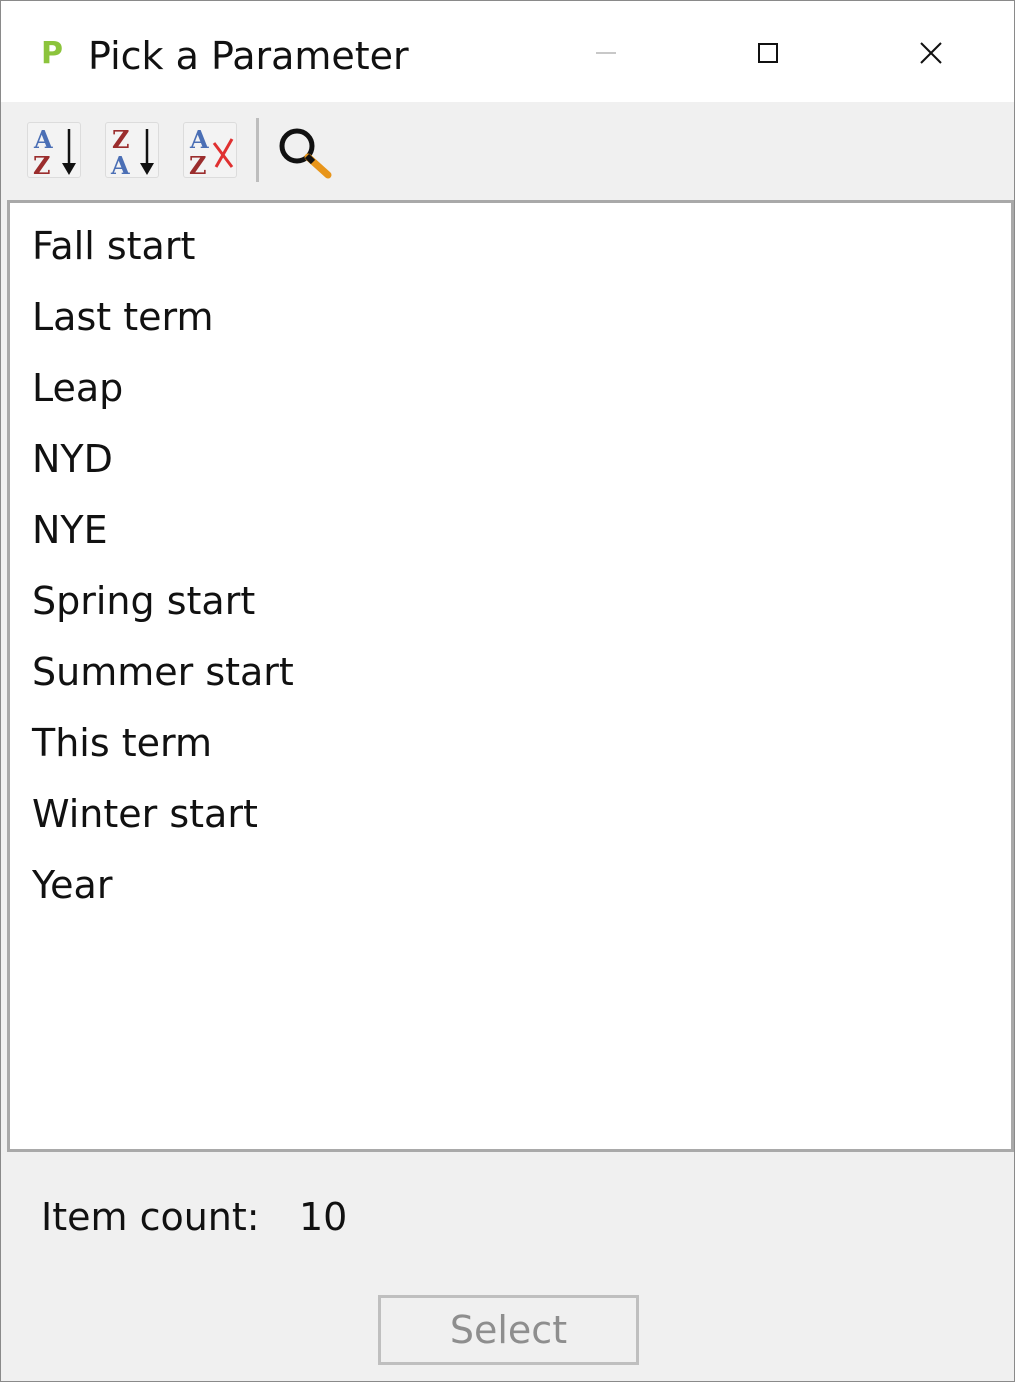 The width and height of the screenshot is (1015, 1382). I want to click on sort-descending-icon: Z A, so click(132, 152).